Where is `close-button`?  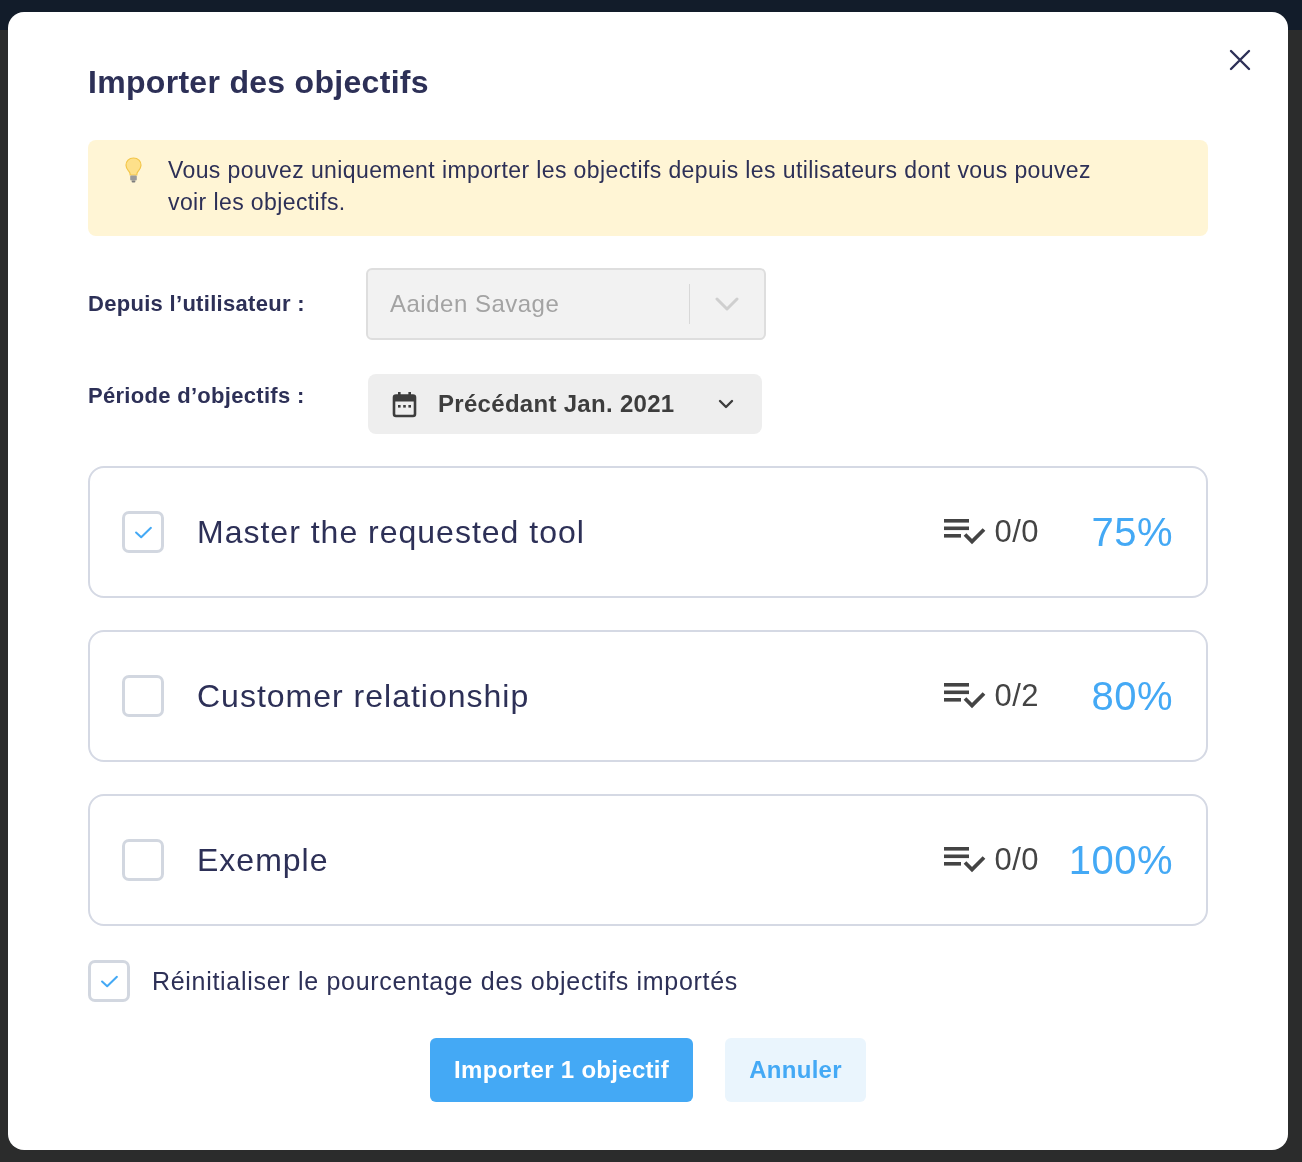
close-button is located at coordinates (1240, 60).